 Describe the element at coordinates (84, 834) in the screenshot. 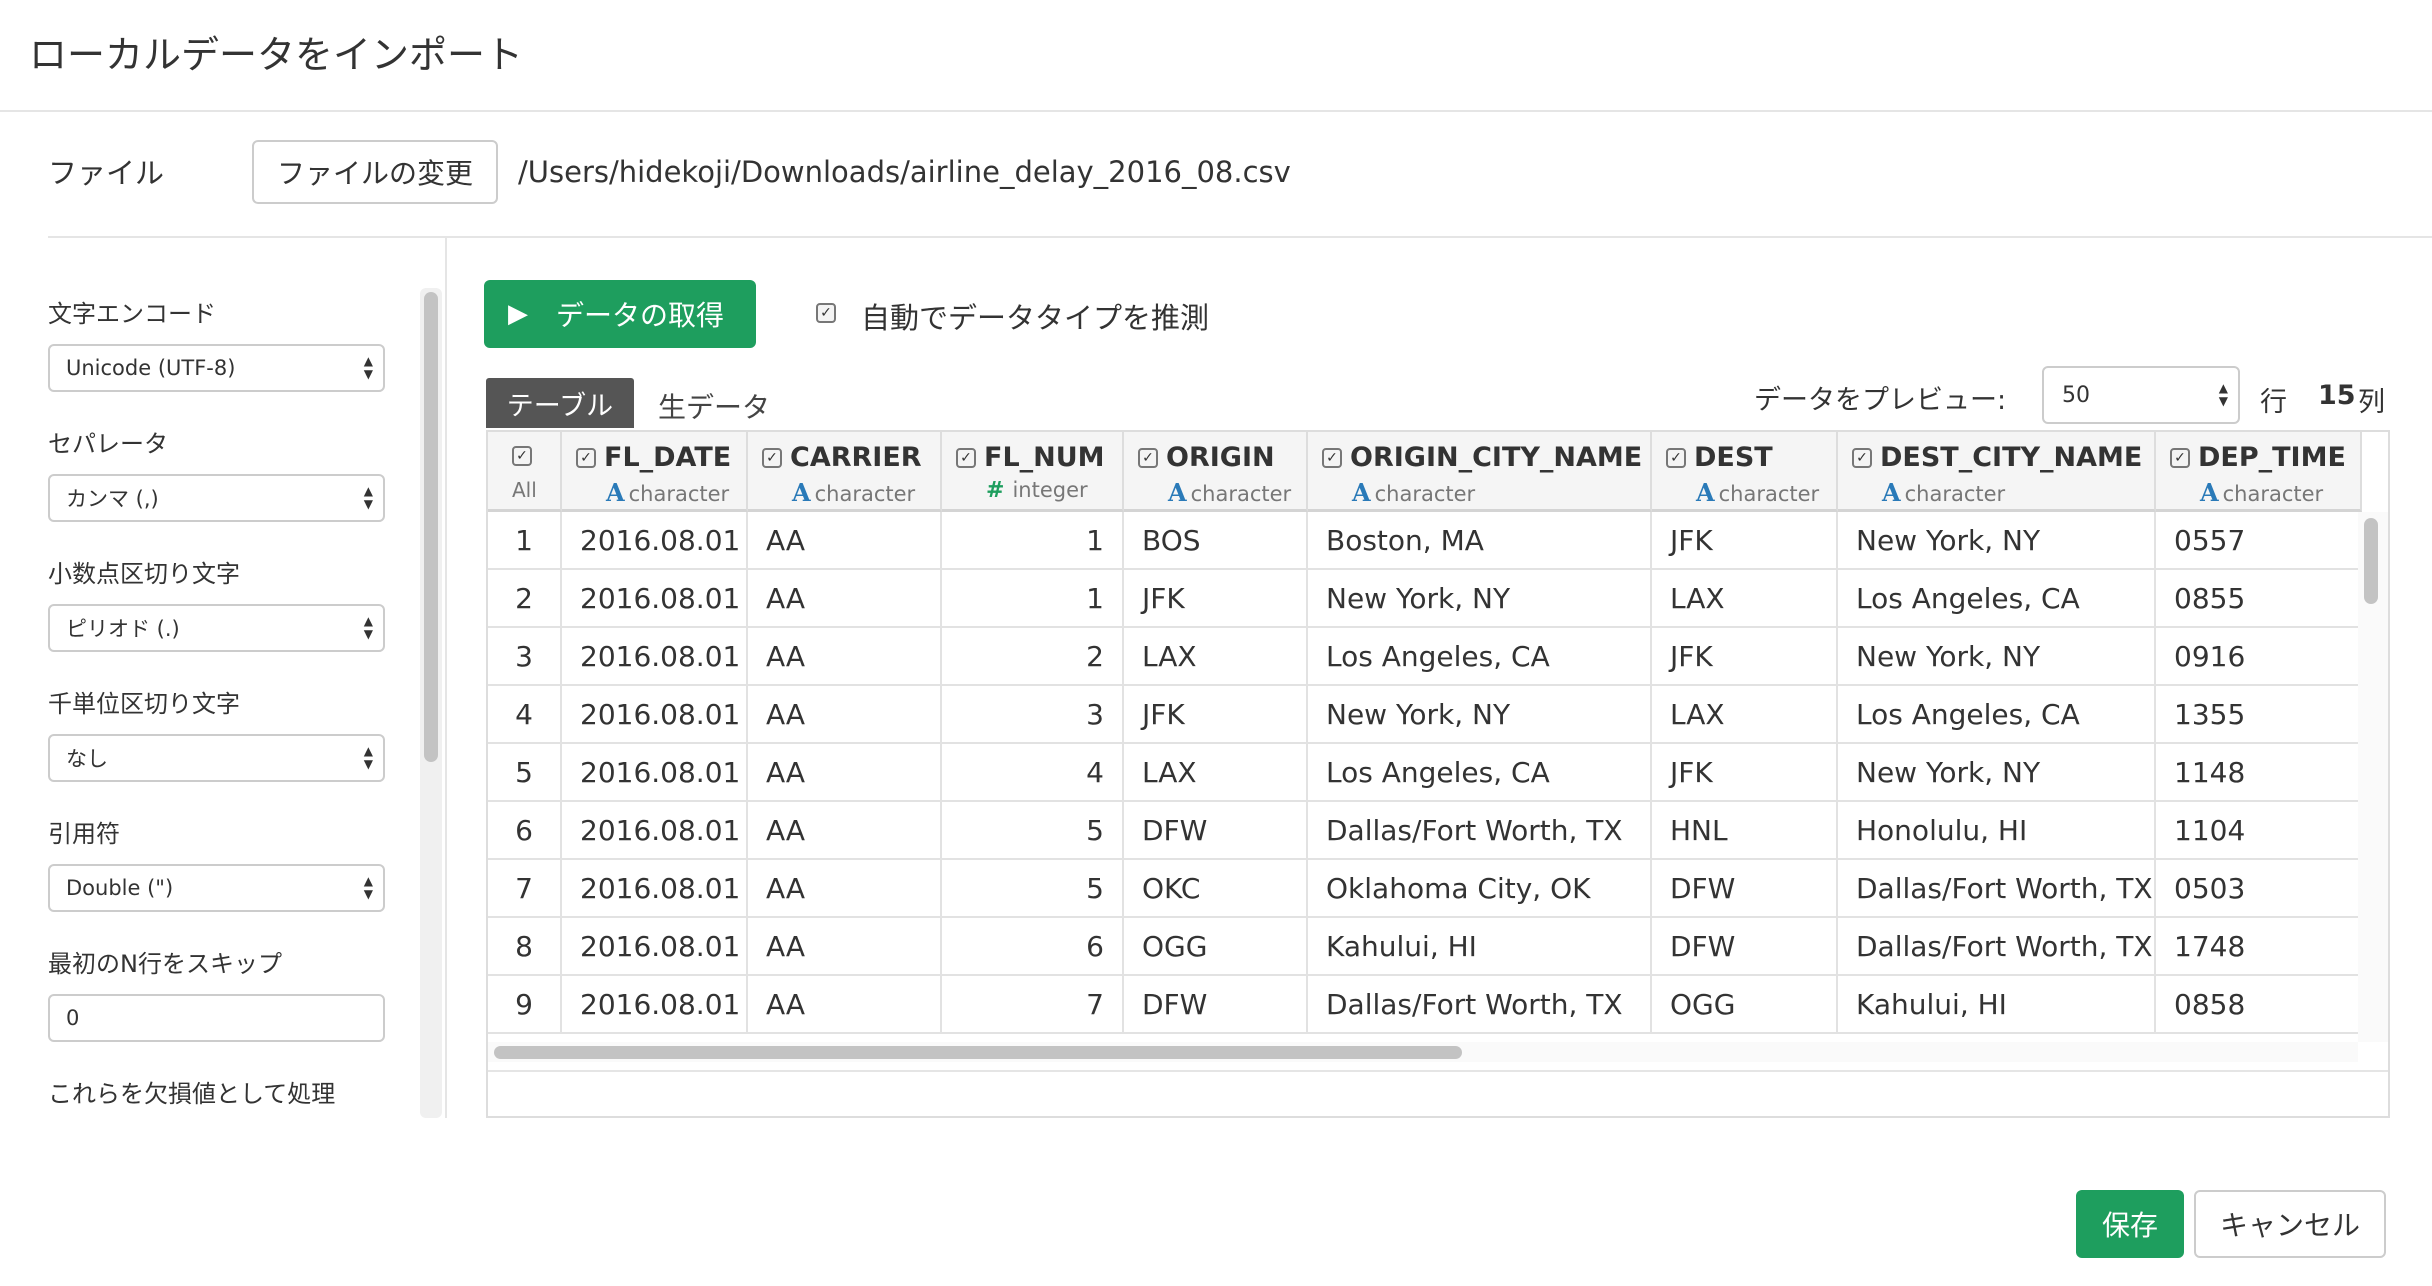

I see `quote-label: 引用符` at that location.